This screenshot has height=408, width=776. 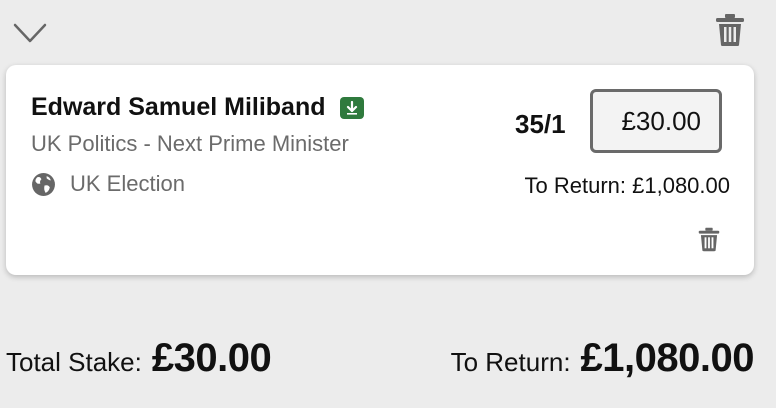 What do you see at coordinates (627, 185) in the screenshot?
I see `selection-to-return: To Return: £1,080.00` at bounding box center [627, 185].